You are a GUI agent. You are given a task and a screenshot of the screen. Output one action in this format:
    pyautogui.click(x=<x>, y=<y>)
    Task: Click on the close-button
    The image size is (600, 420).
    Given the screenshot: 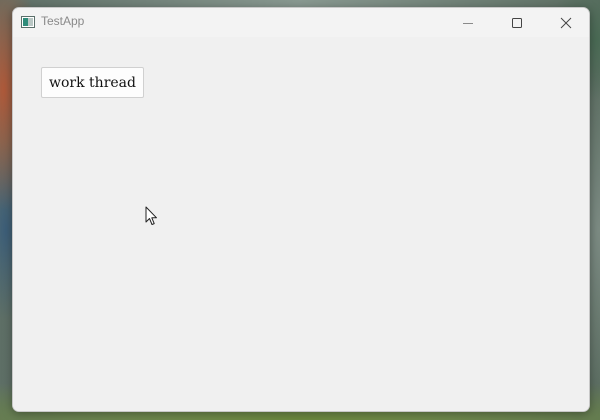 What is the action you would take?
    pyautogui.click(x=566, y=22)
    